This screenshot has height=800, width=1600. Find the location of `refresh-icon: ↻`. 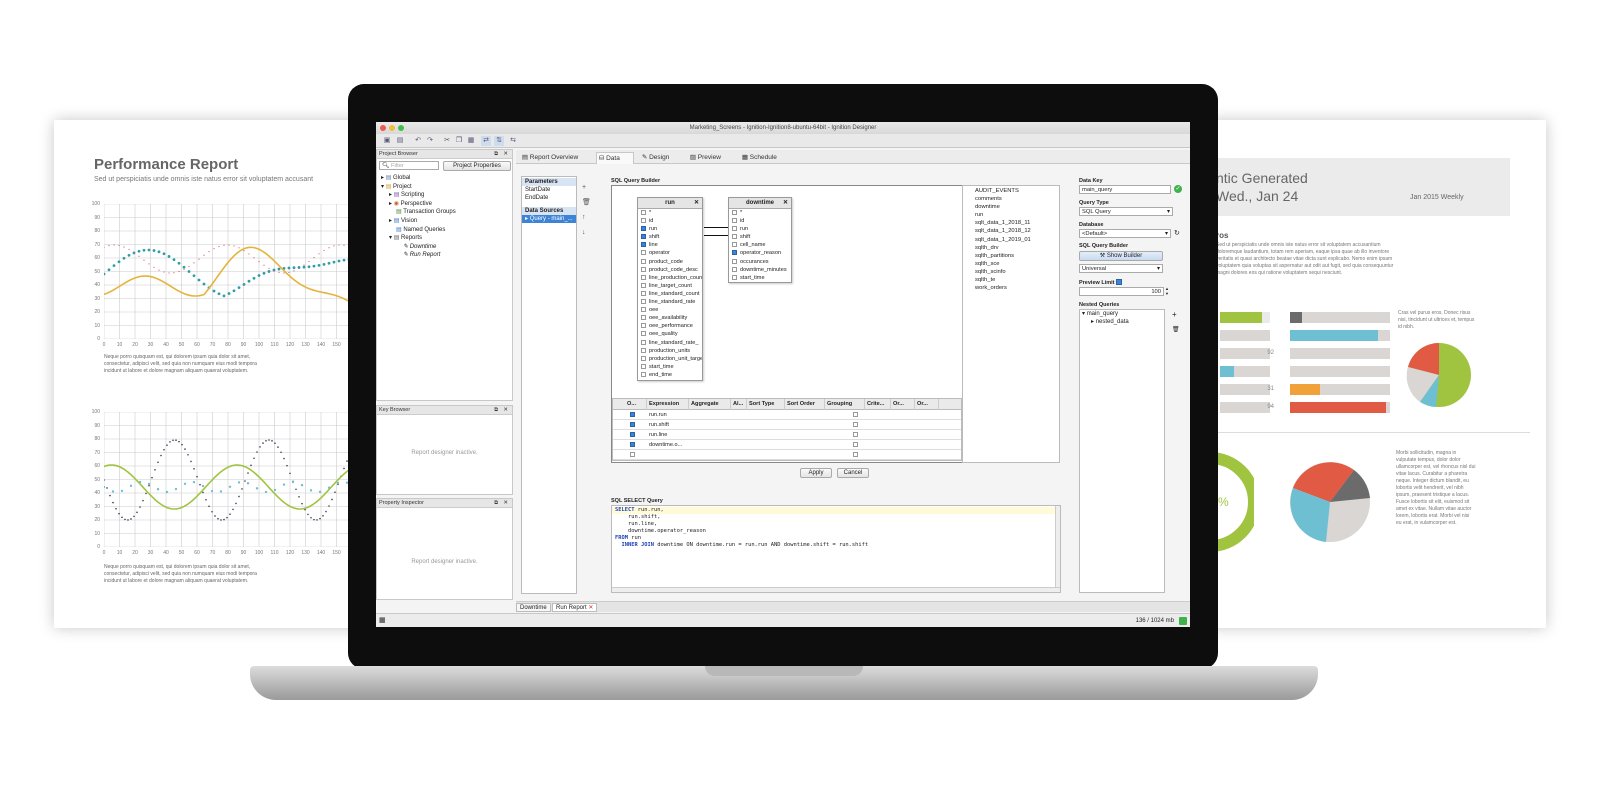

refresh-icon: ↻ is located at coordinates (1177, 233).